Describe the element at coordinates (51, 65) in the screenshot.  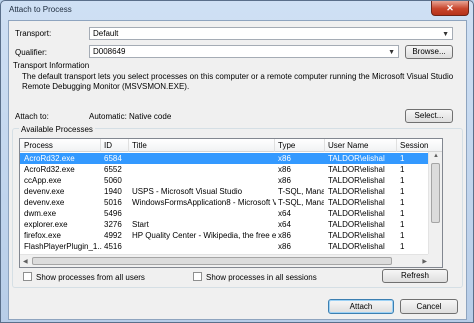
I see `transport-info-heading: Transport Information` at that location.